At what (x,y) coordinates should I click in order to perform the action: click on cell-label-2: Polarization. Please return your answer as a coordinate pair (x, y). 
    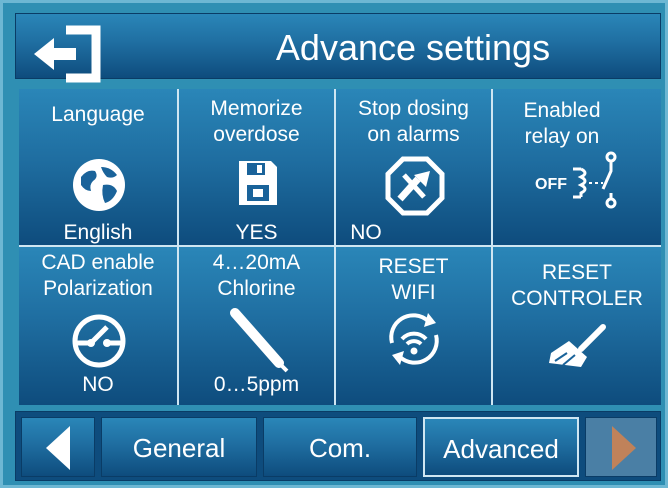
    Looking at the image, I should click on (98, 288).